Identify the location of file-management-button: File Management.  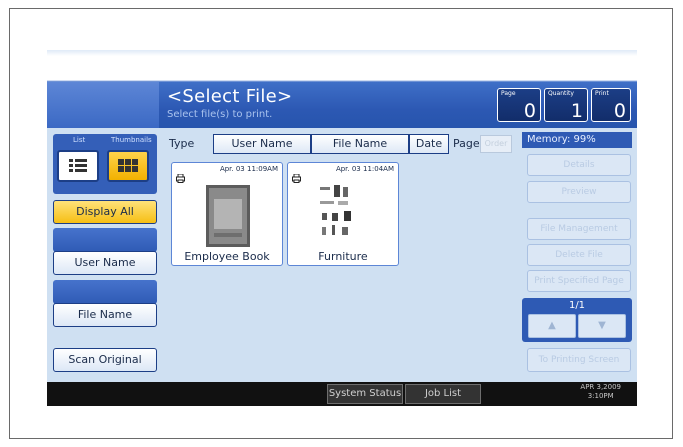
(579, 229).